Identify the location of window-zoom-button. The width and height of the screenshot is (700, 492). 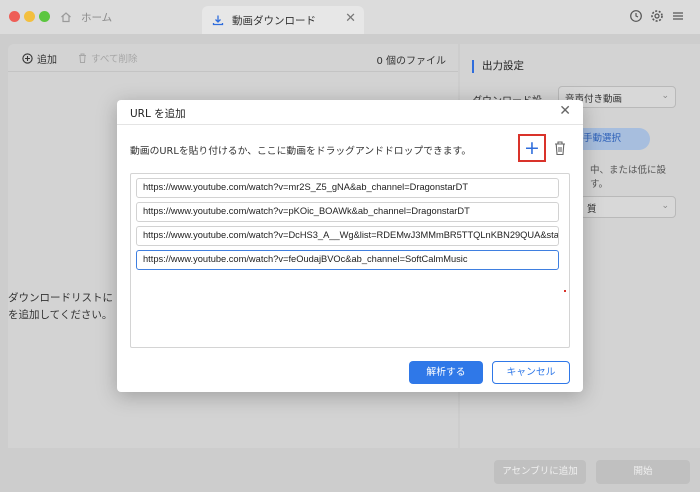
(44, 16).